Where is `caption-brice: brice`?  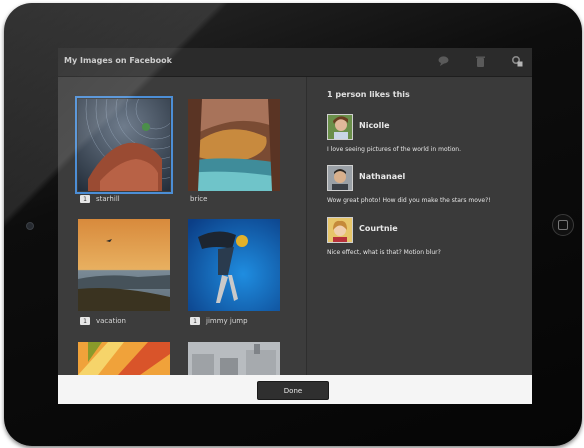 caption-brice: brice is located at coordinates (198, 199).